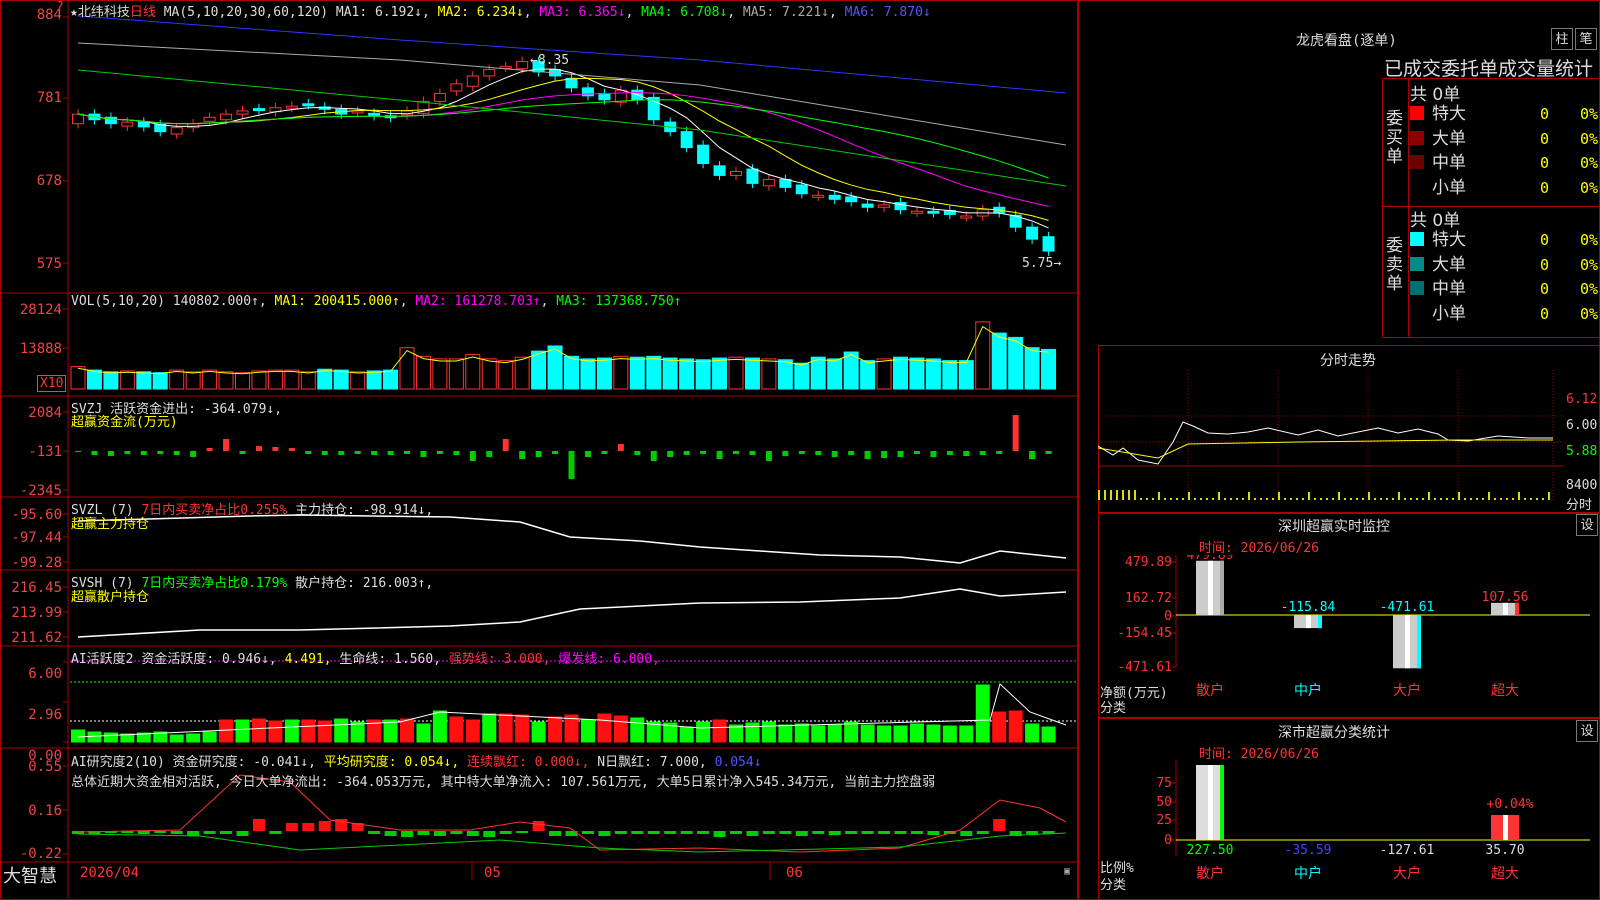  Describe the element at coordinates (1505, 597) in the screenshot. I see `monitor-bar-value: 107.56` at that location.